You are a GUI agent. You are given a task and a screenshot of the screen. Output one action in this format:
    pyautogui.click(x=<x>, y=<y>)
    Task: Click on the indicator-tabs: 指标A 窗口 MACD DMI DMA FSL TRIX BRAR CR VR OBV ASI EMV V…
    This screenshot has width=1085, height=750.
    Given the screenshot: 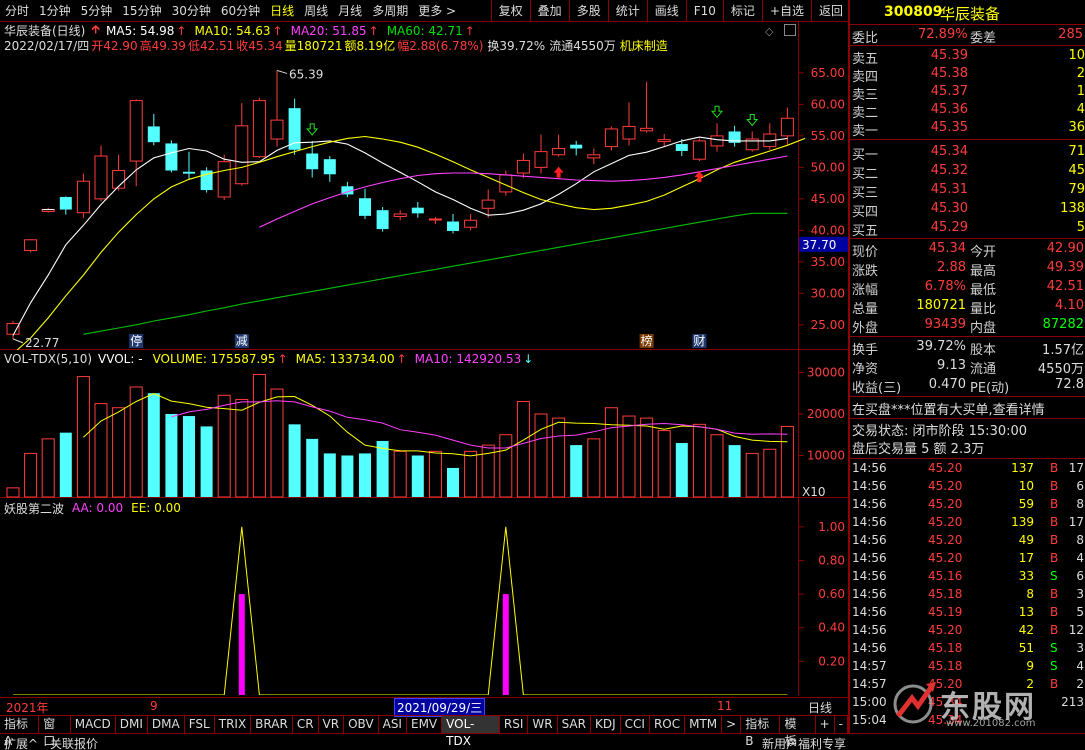 What is the action you would take?
    pyautogui.click(x=424, y=731)
    